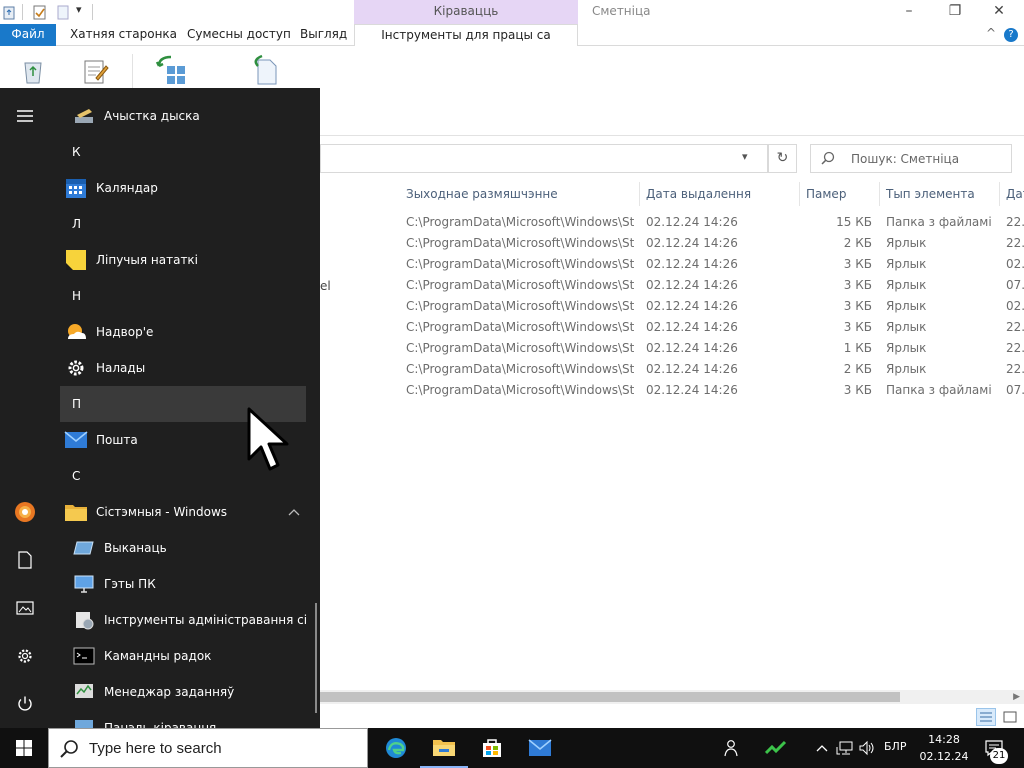 Image resolution: width=1024 pixels, height=768 pixels. Describe the element at coordinates (183, 656) in the screenshot. I see `start-menu-app: Камандны радок` at that location.